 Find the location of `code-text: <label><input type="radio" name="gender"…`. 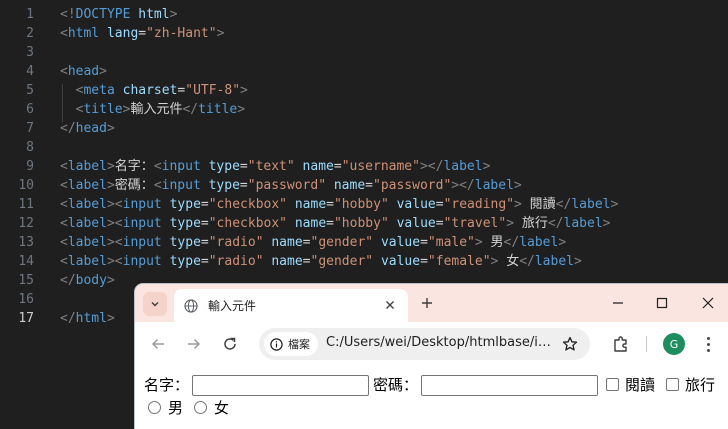

code-text: <label><input type="radio" name="gender"… is located at coordinates (321, 261).